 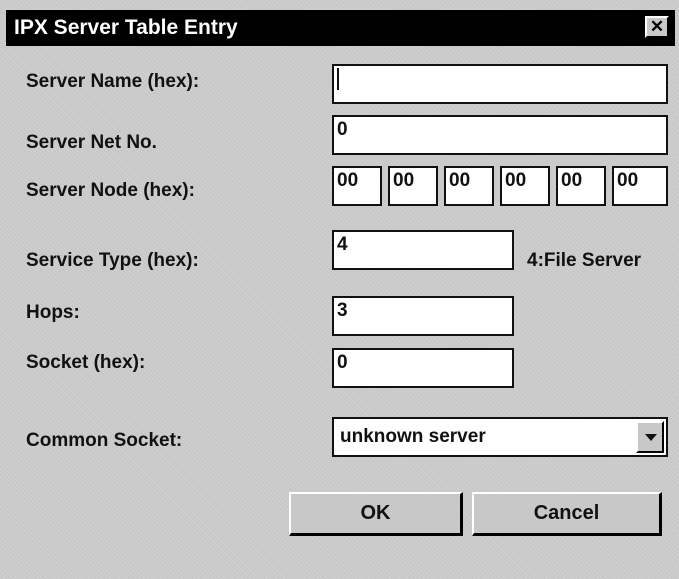 I want to click on server-node-byte-2: 00, so click(x=413, y=186).